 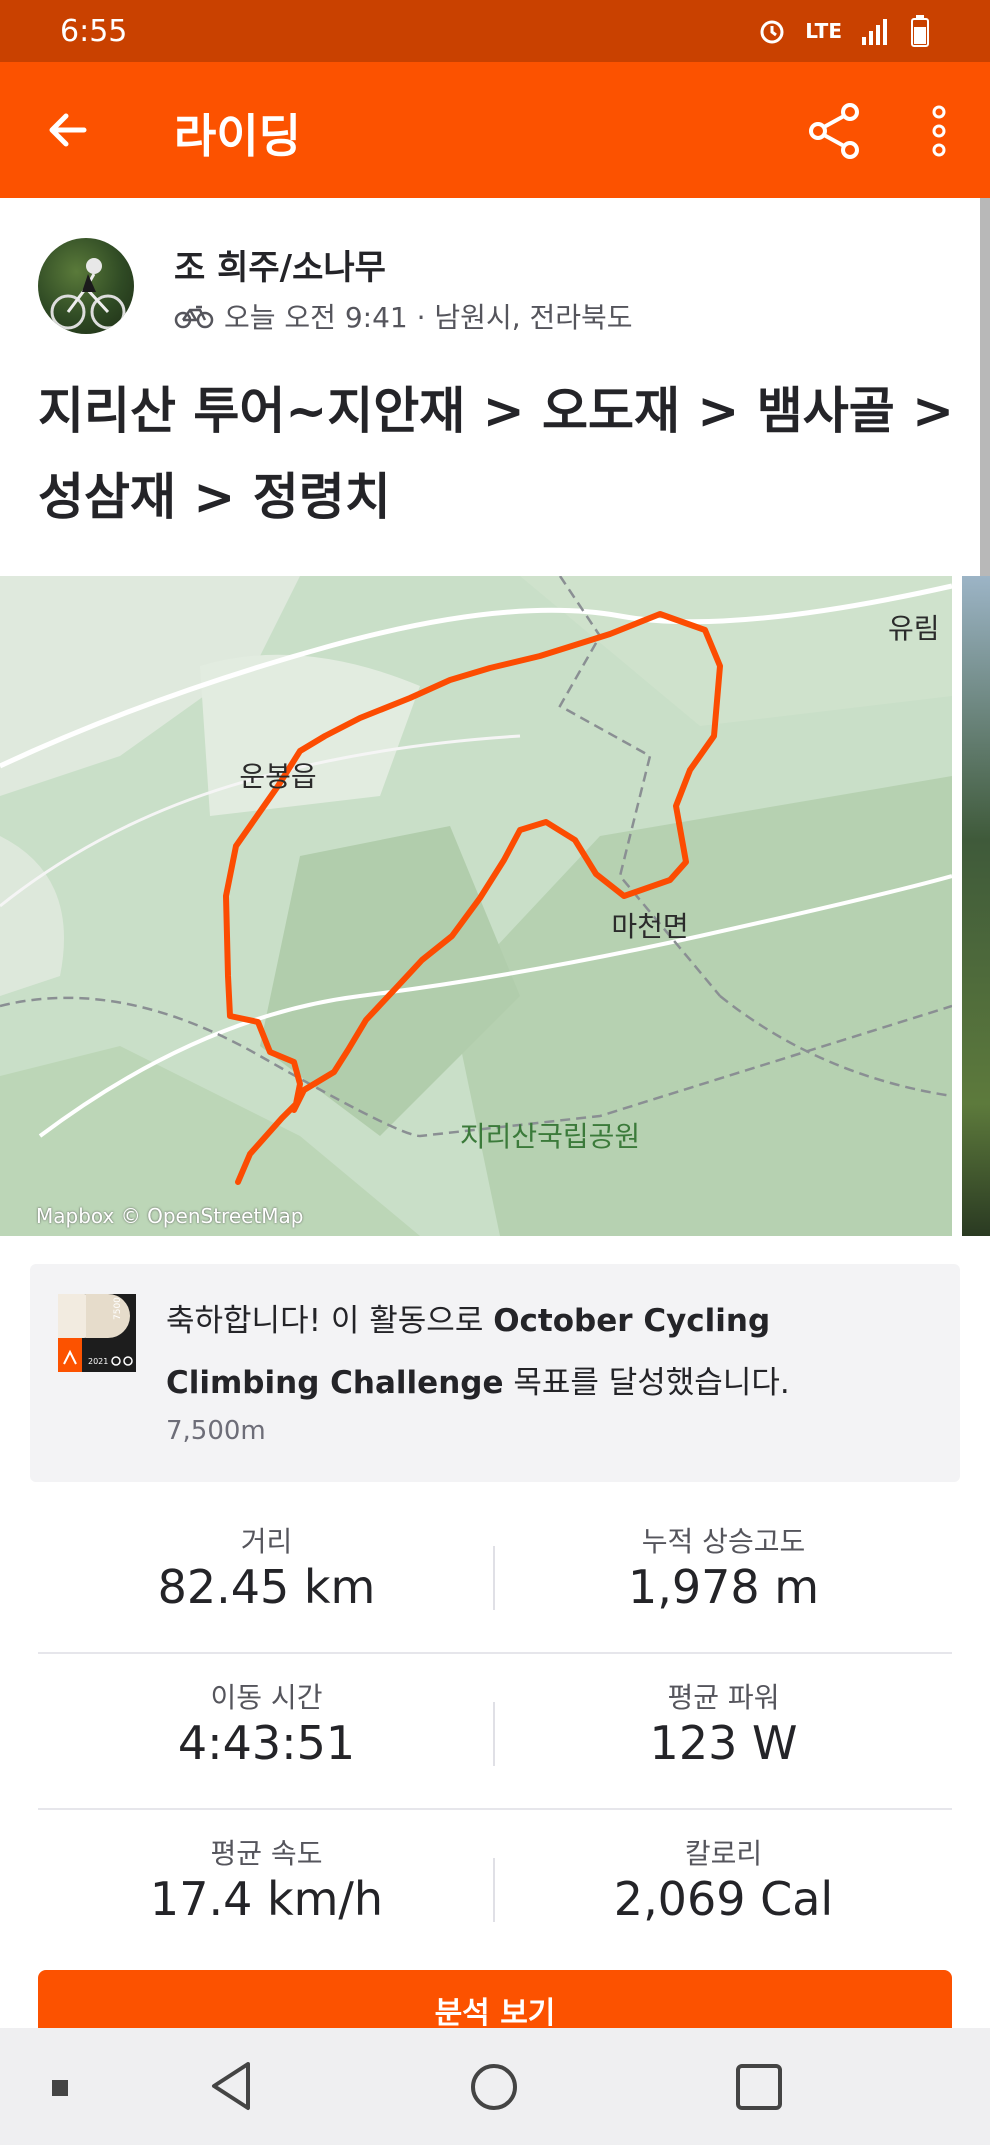 I want to click on scrollbar, so click(x=985, y=418).